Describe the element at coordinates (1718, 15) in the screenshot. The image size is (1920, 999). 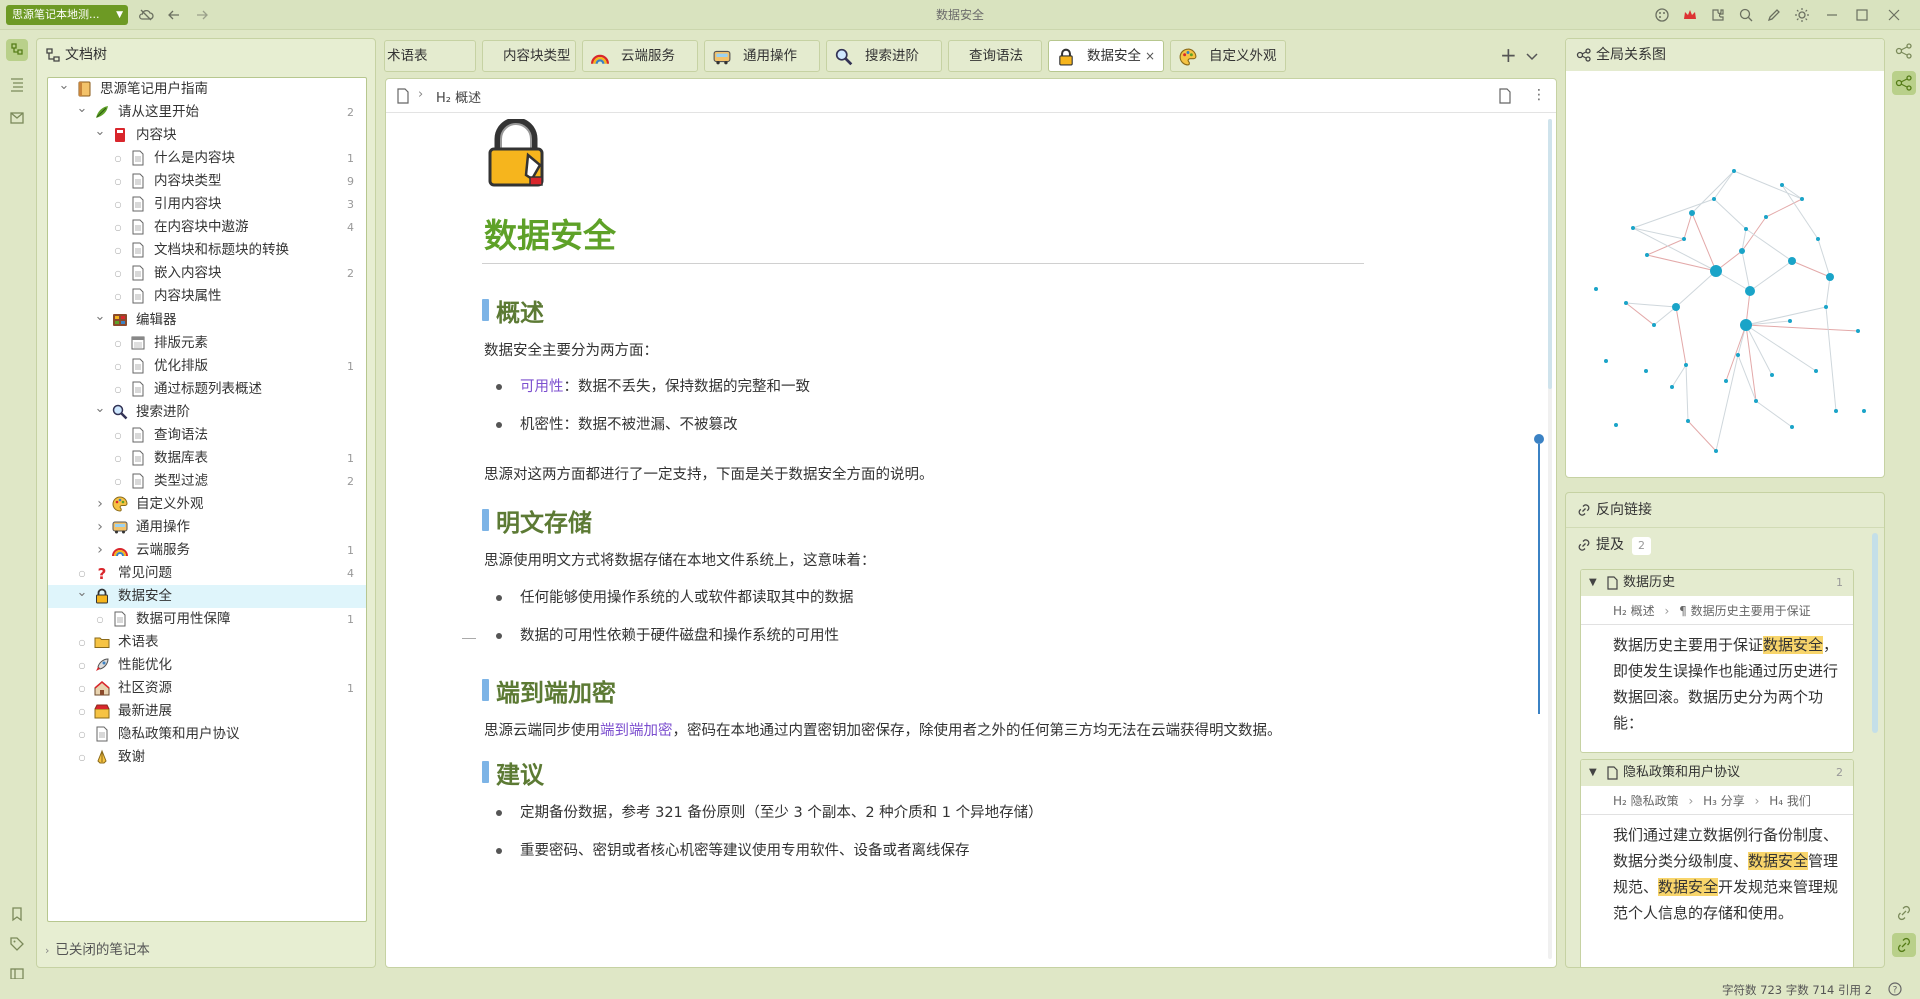
I see `plugin-icon` at that location.